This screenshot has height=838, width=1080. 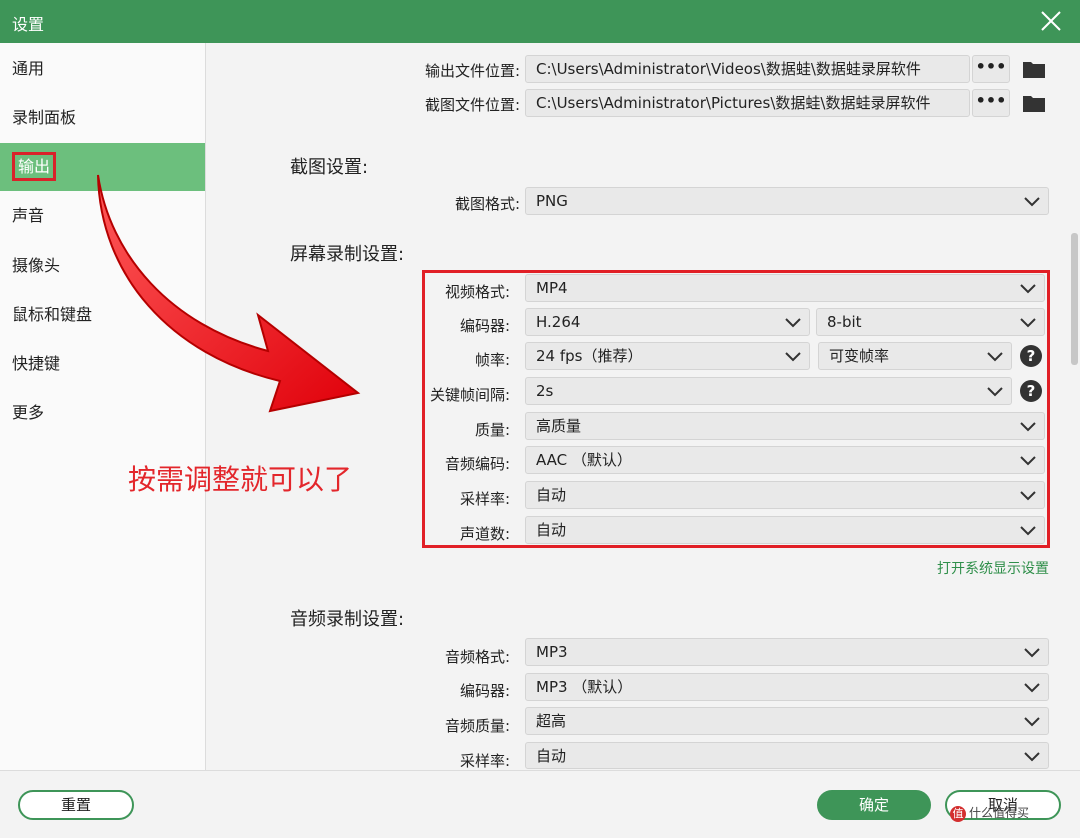 What do you see at coordinates (484, 326) in the screenshot?
I see `encoder-label: 编码器:` at bounding box center [484, 326].